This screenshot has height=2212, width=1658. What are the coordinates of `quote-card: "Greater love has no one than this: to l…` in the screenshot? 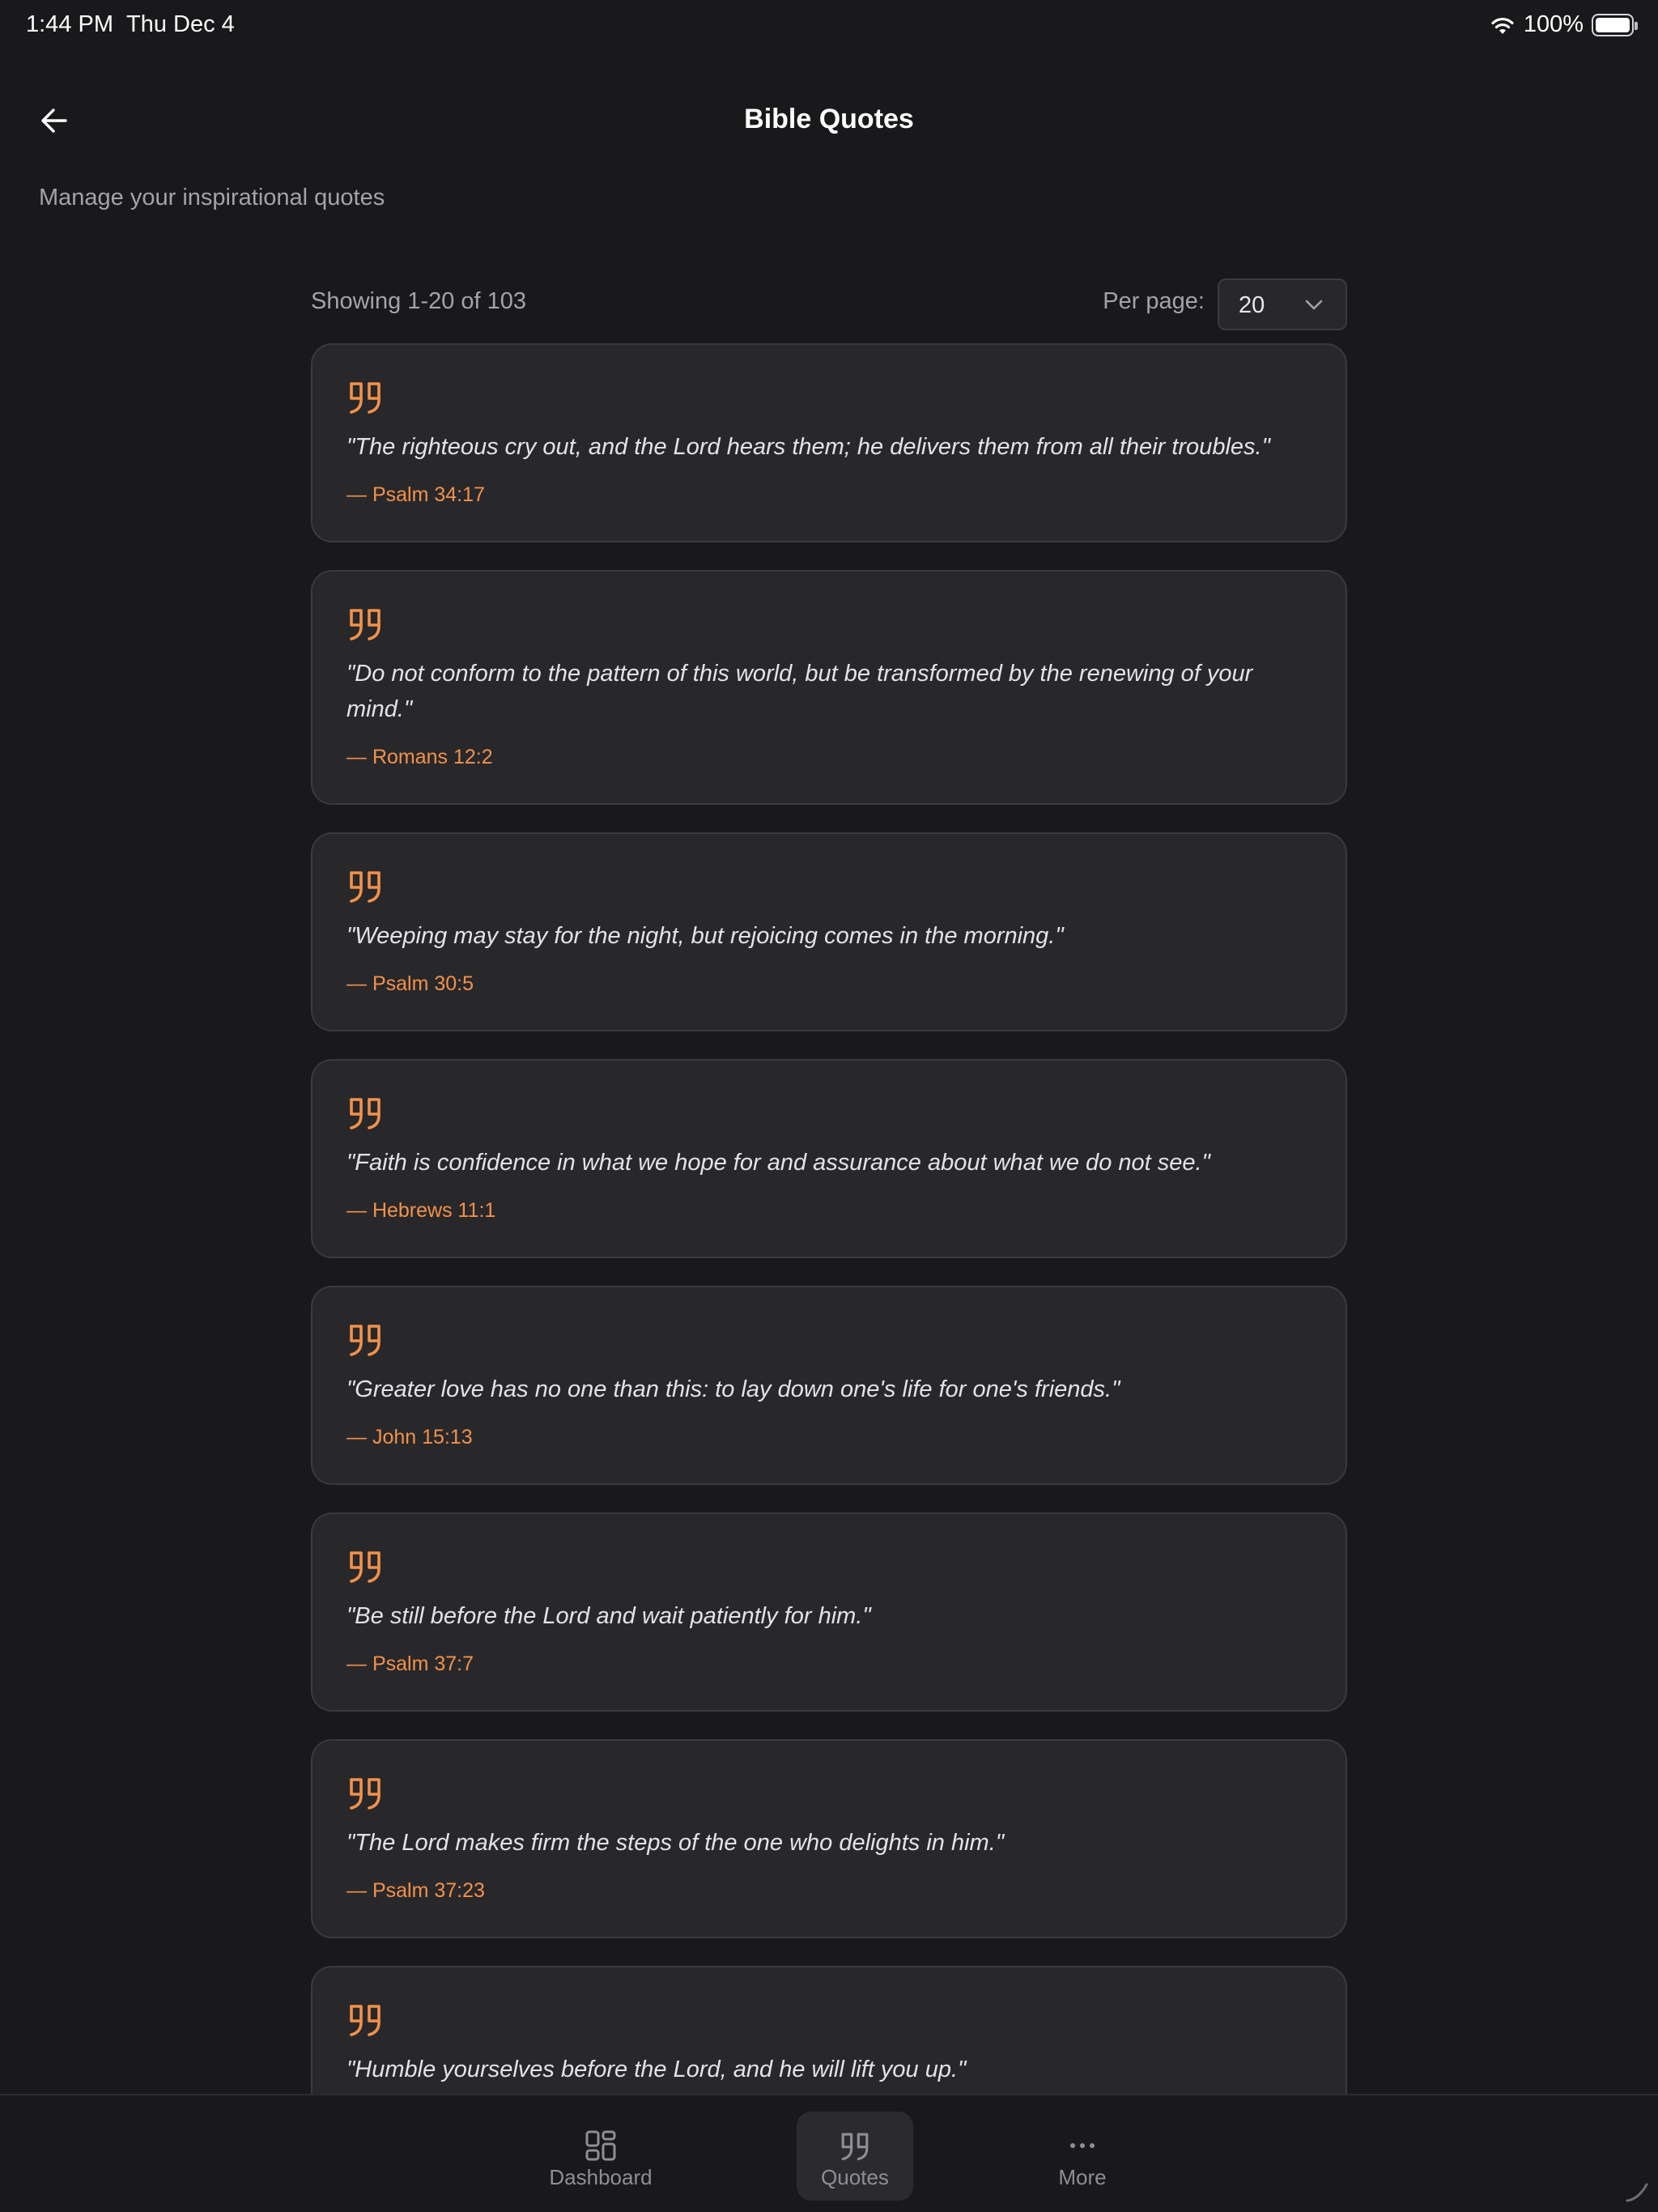 It's located at (829, 1386).